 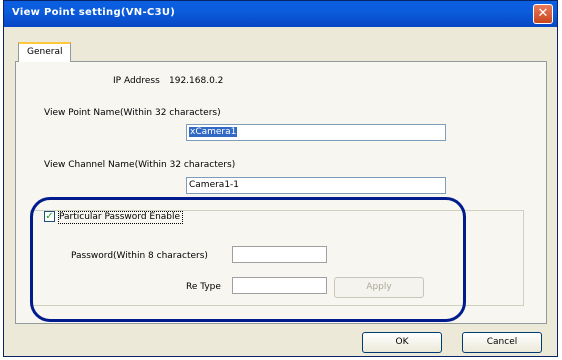 What do you see at coordinates (214, 185) in the screenshot?
I see `view-channel-name-value: Camera1-1` at bounding box center [214, 185].